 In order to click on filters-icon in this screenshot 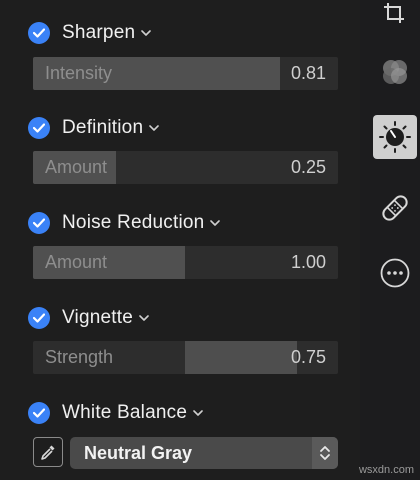, I will do `click(395, 73)`.